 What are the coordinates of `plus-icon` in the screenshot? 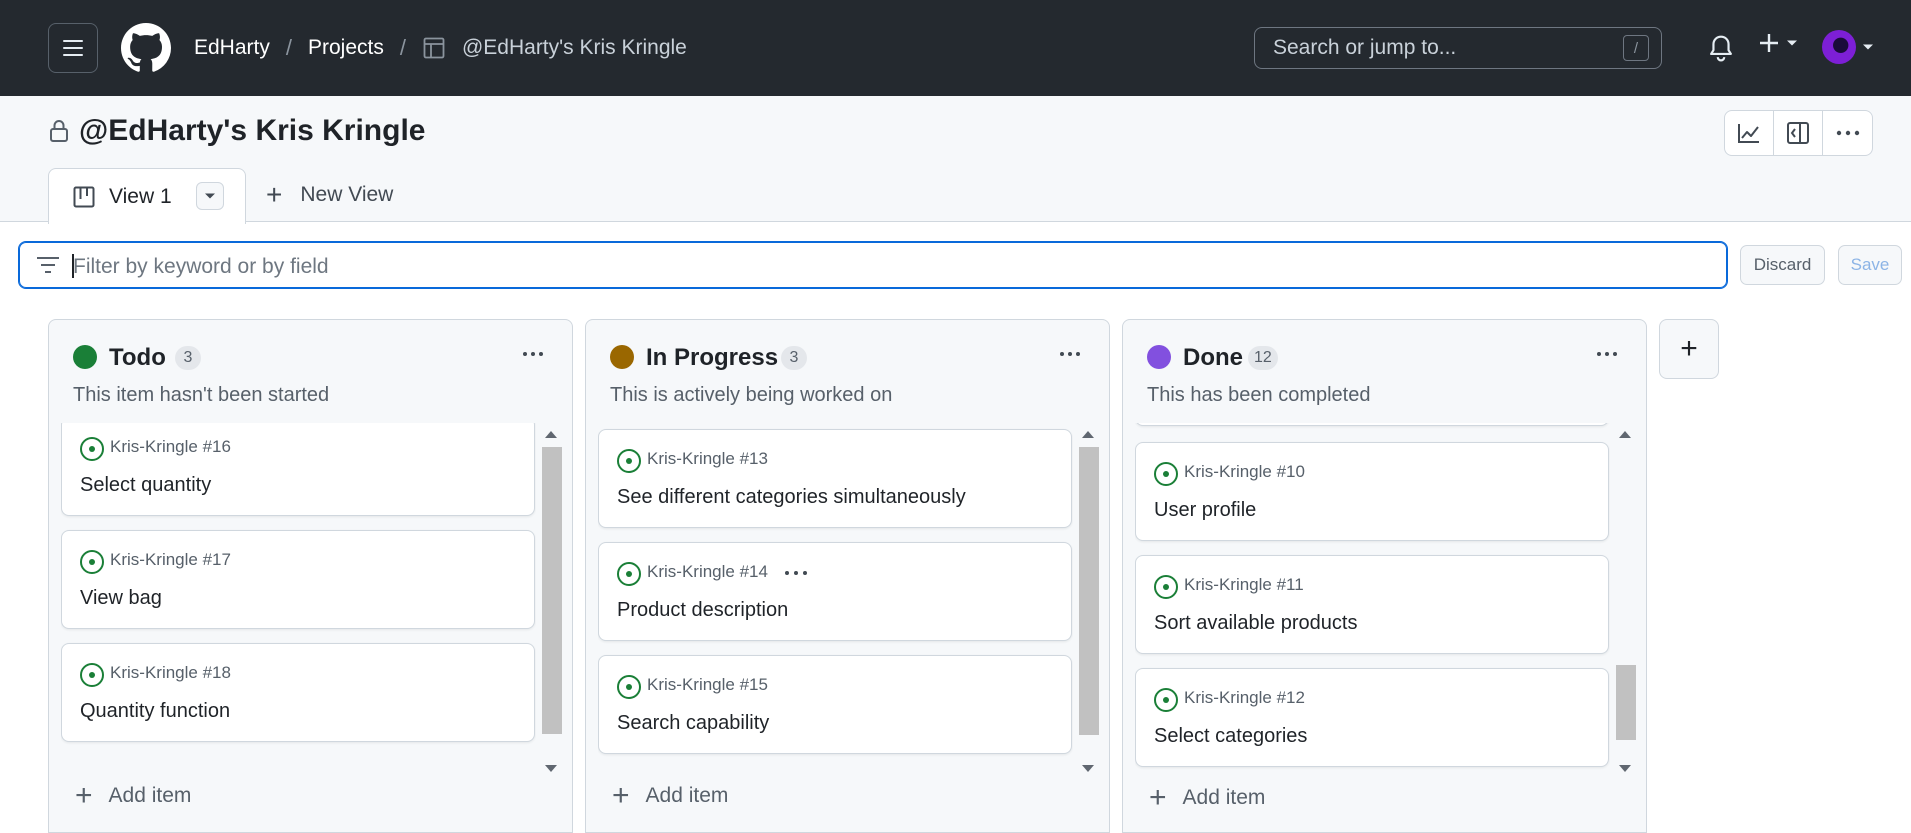 It's located at (1769, 43).